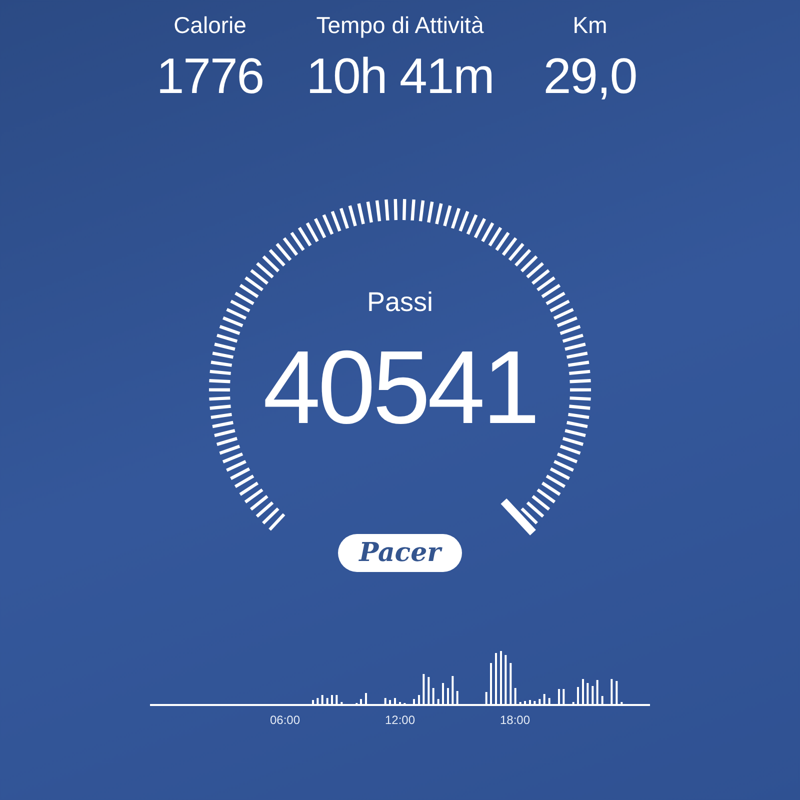 Image resolution: width=800 pixels, height=800 pixels. Describe the element at coordinates (210, 25) in the screenshot. I see `stat-label: Calorie` at that location.